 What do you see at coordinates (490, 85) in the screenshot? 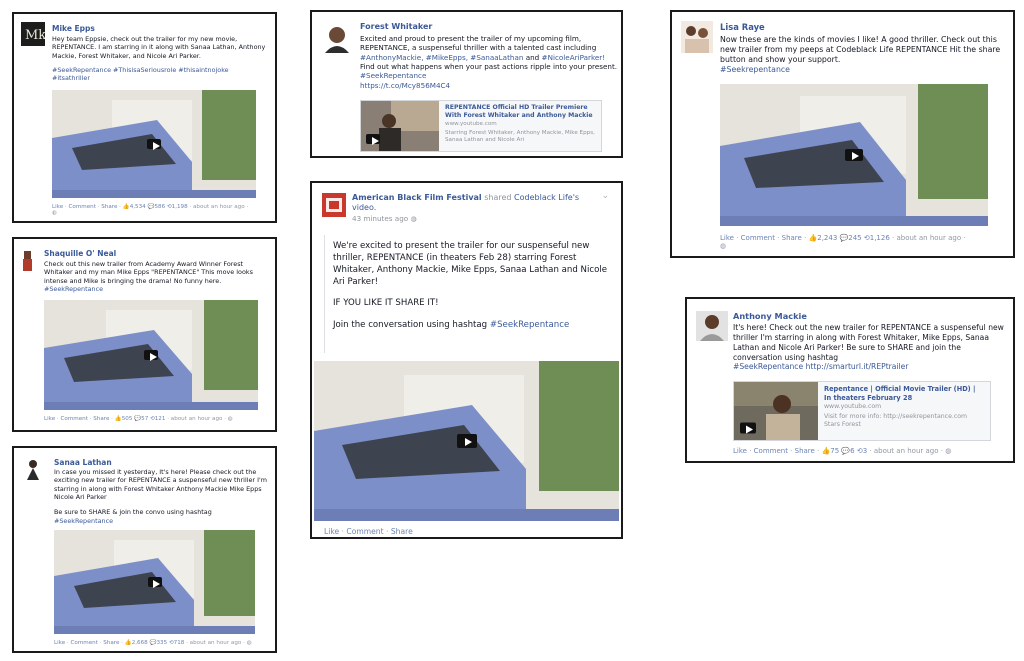
I see `post-url: https://t.co/Mcy856M4C4` at bounding box center [490, 85].